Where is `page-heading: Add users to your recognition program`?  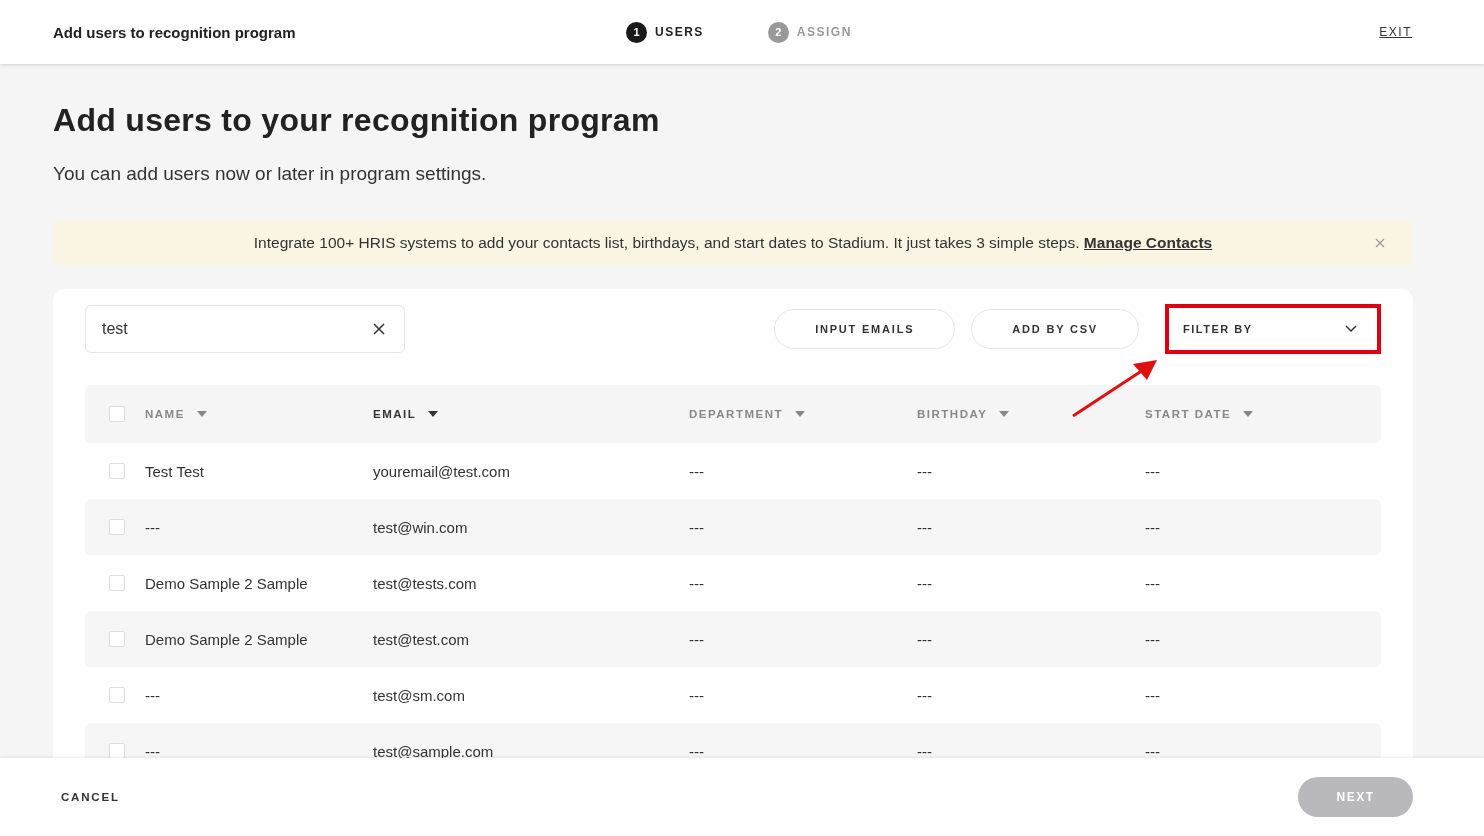
page-heading: Add users to your recognition program is located at coordinates (357, 120).